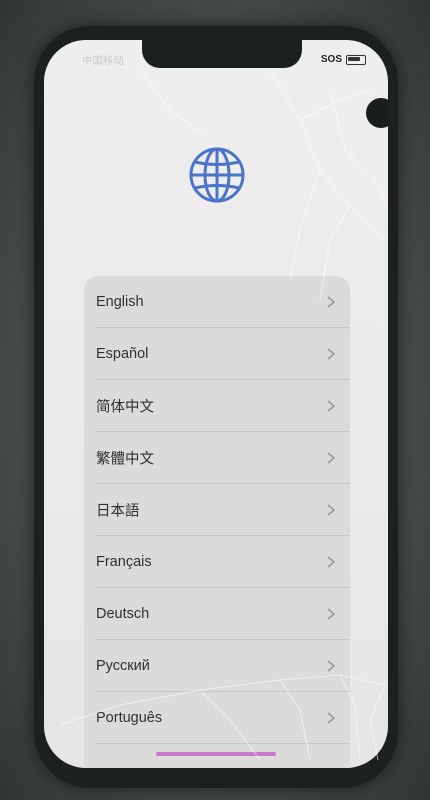 Image resolution: width=430 pixels, height=800 pixels. I want to click on divider, so click(223, 743).